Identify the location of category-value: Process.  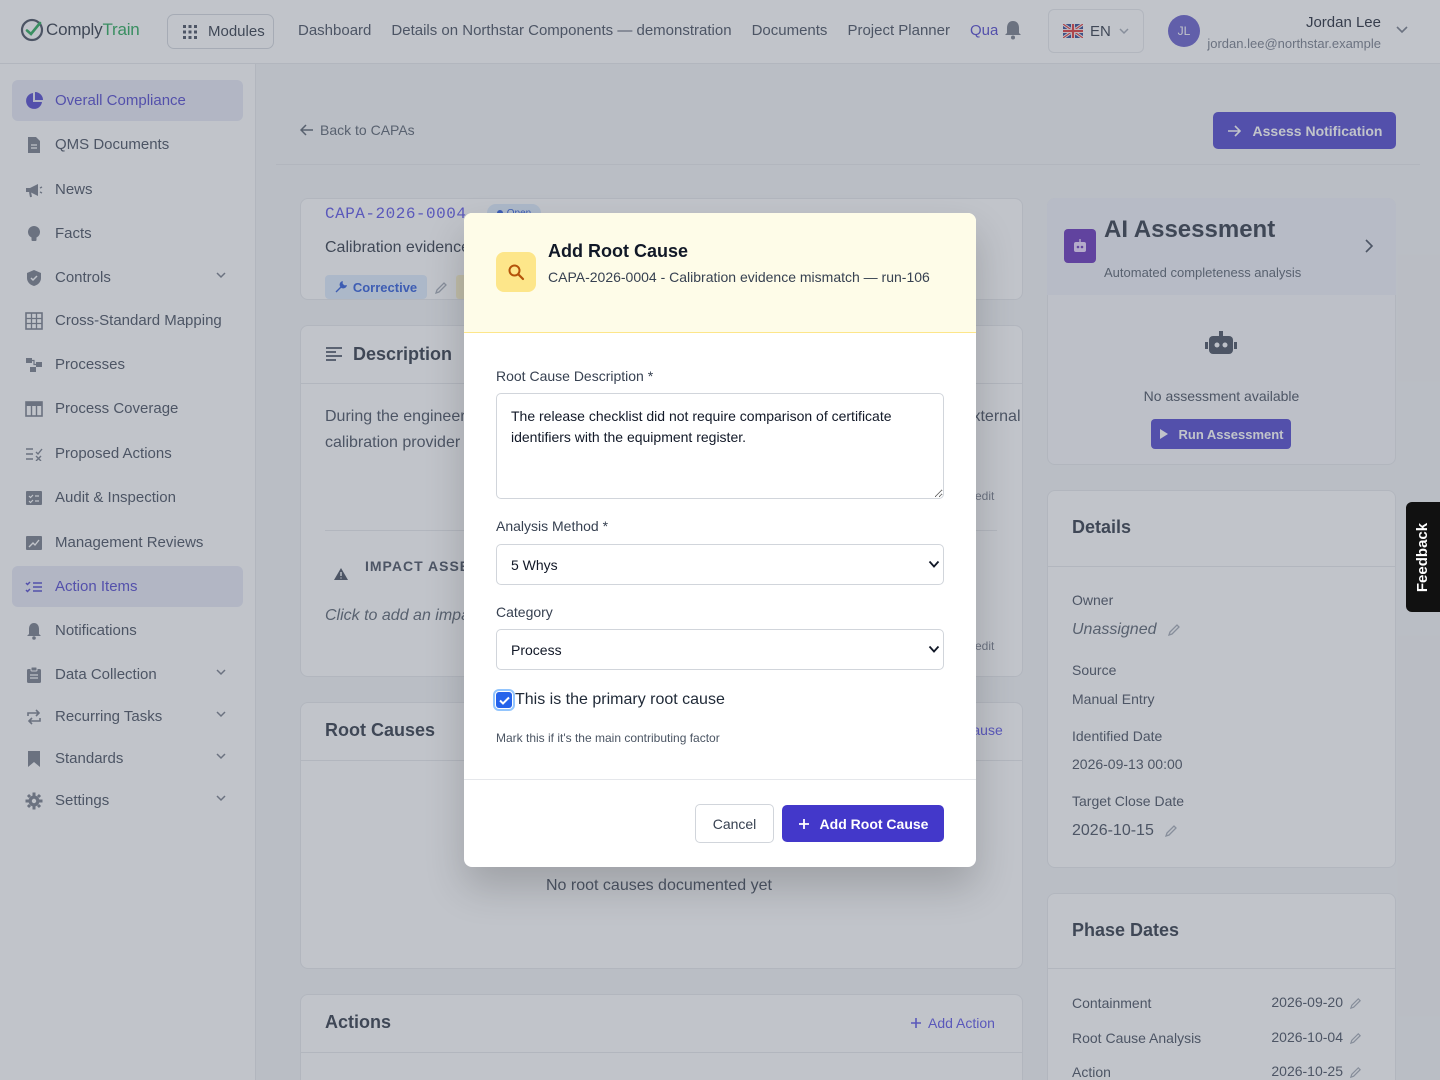
(536, 649).